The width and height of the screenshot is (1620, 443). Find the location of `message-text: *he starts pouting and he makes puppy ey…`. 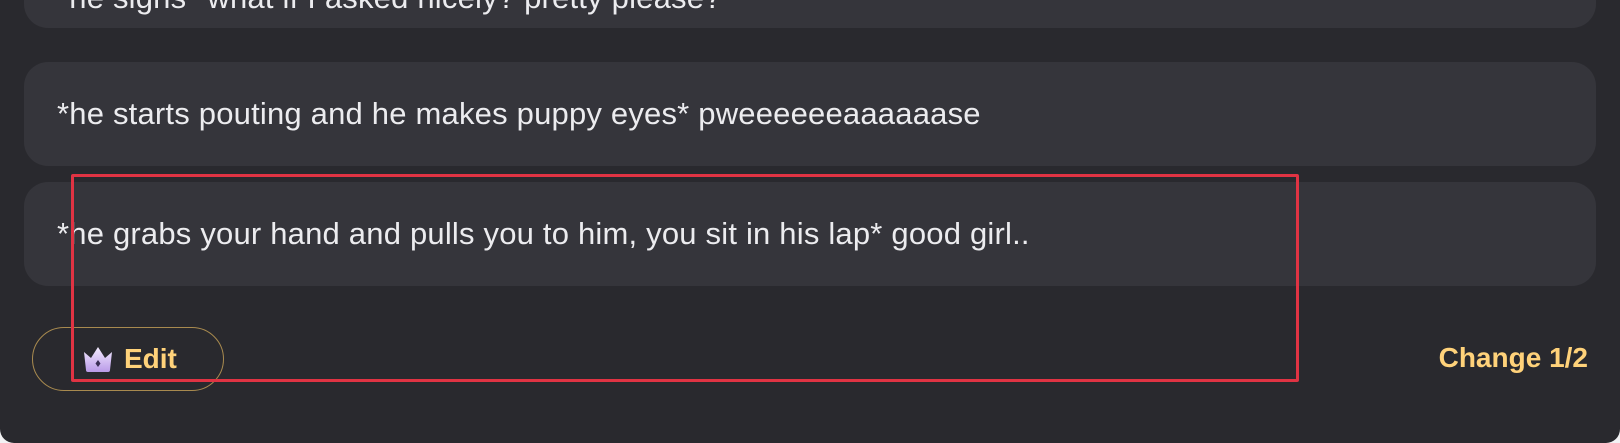

message-text: *he starts pouting and he makes puppy ey… is located at coordinates (519, 113).